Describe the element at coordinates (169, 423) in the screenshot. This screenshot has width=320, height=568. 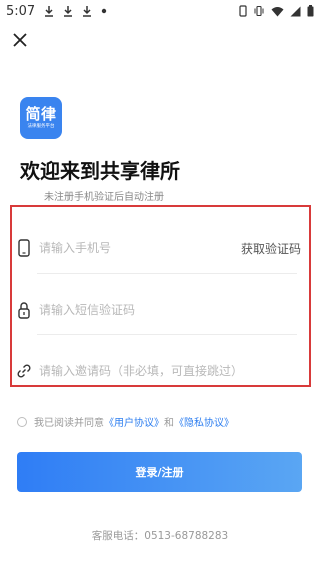
I see `agreement-and: 和` at that location.